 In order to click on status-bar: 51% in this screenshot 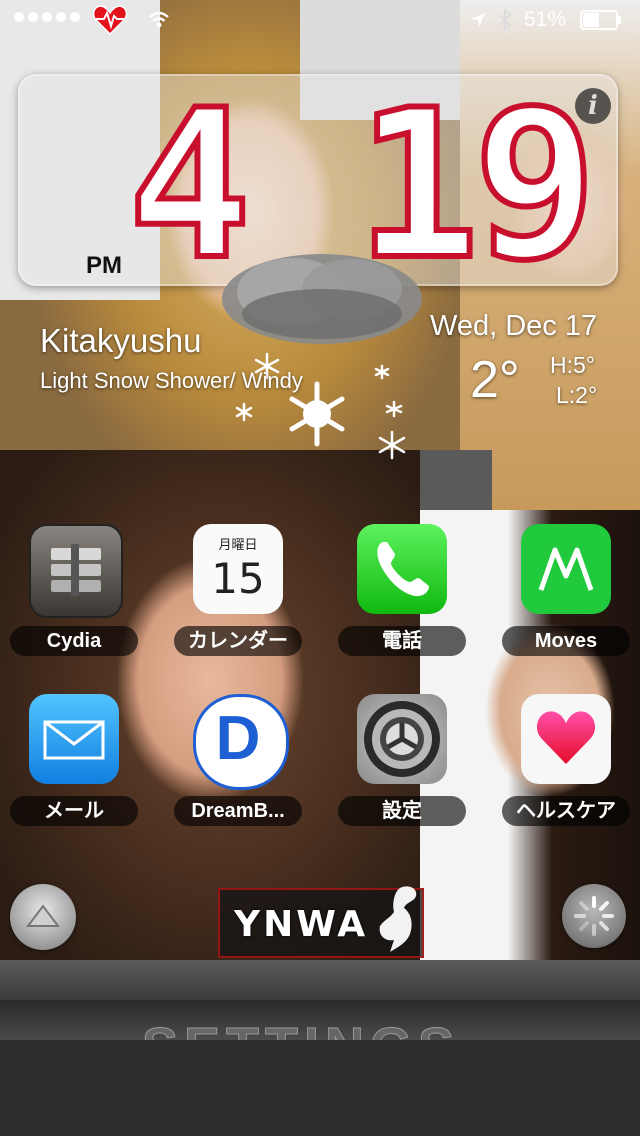, I will do `click(320, 20)`.